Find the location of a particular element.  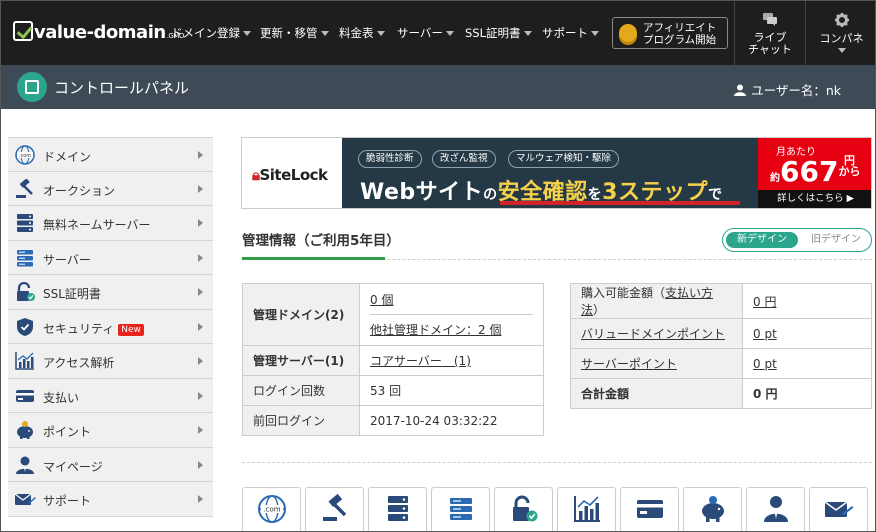

nav-ssl: SSL証明書 is located at coordinates (498, 33).